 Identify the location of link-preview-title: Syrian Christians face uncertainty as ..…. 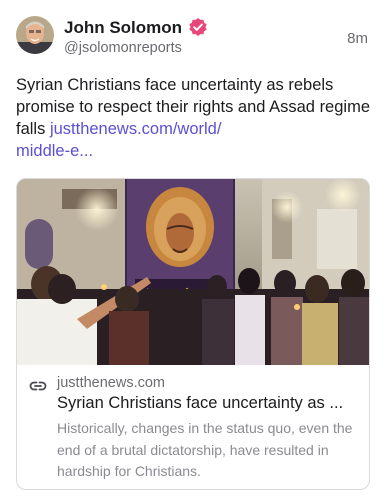
(210, 403).